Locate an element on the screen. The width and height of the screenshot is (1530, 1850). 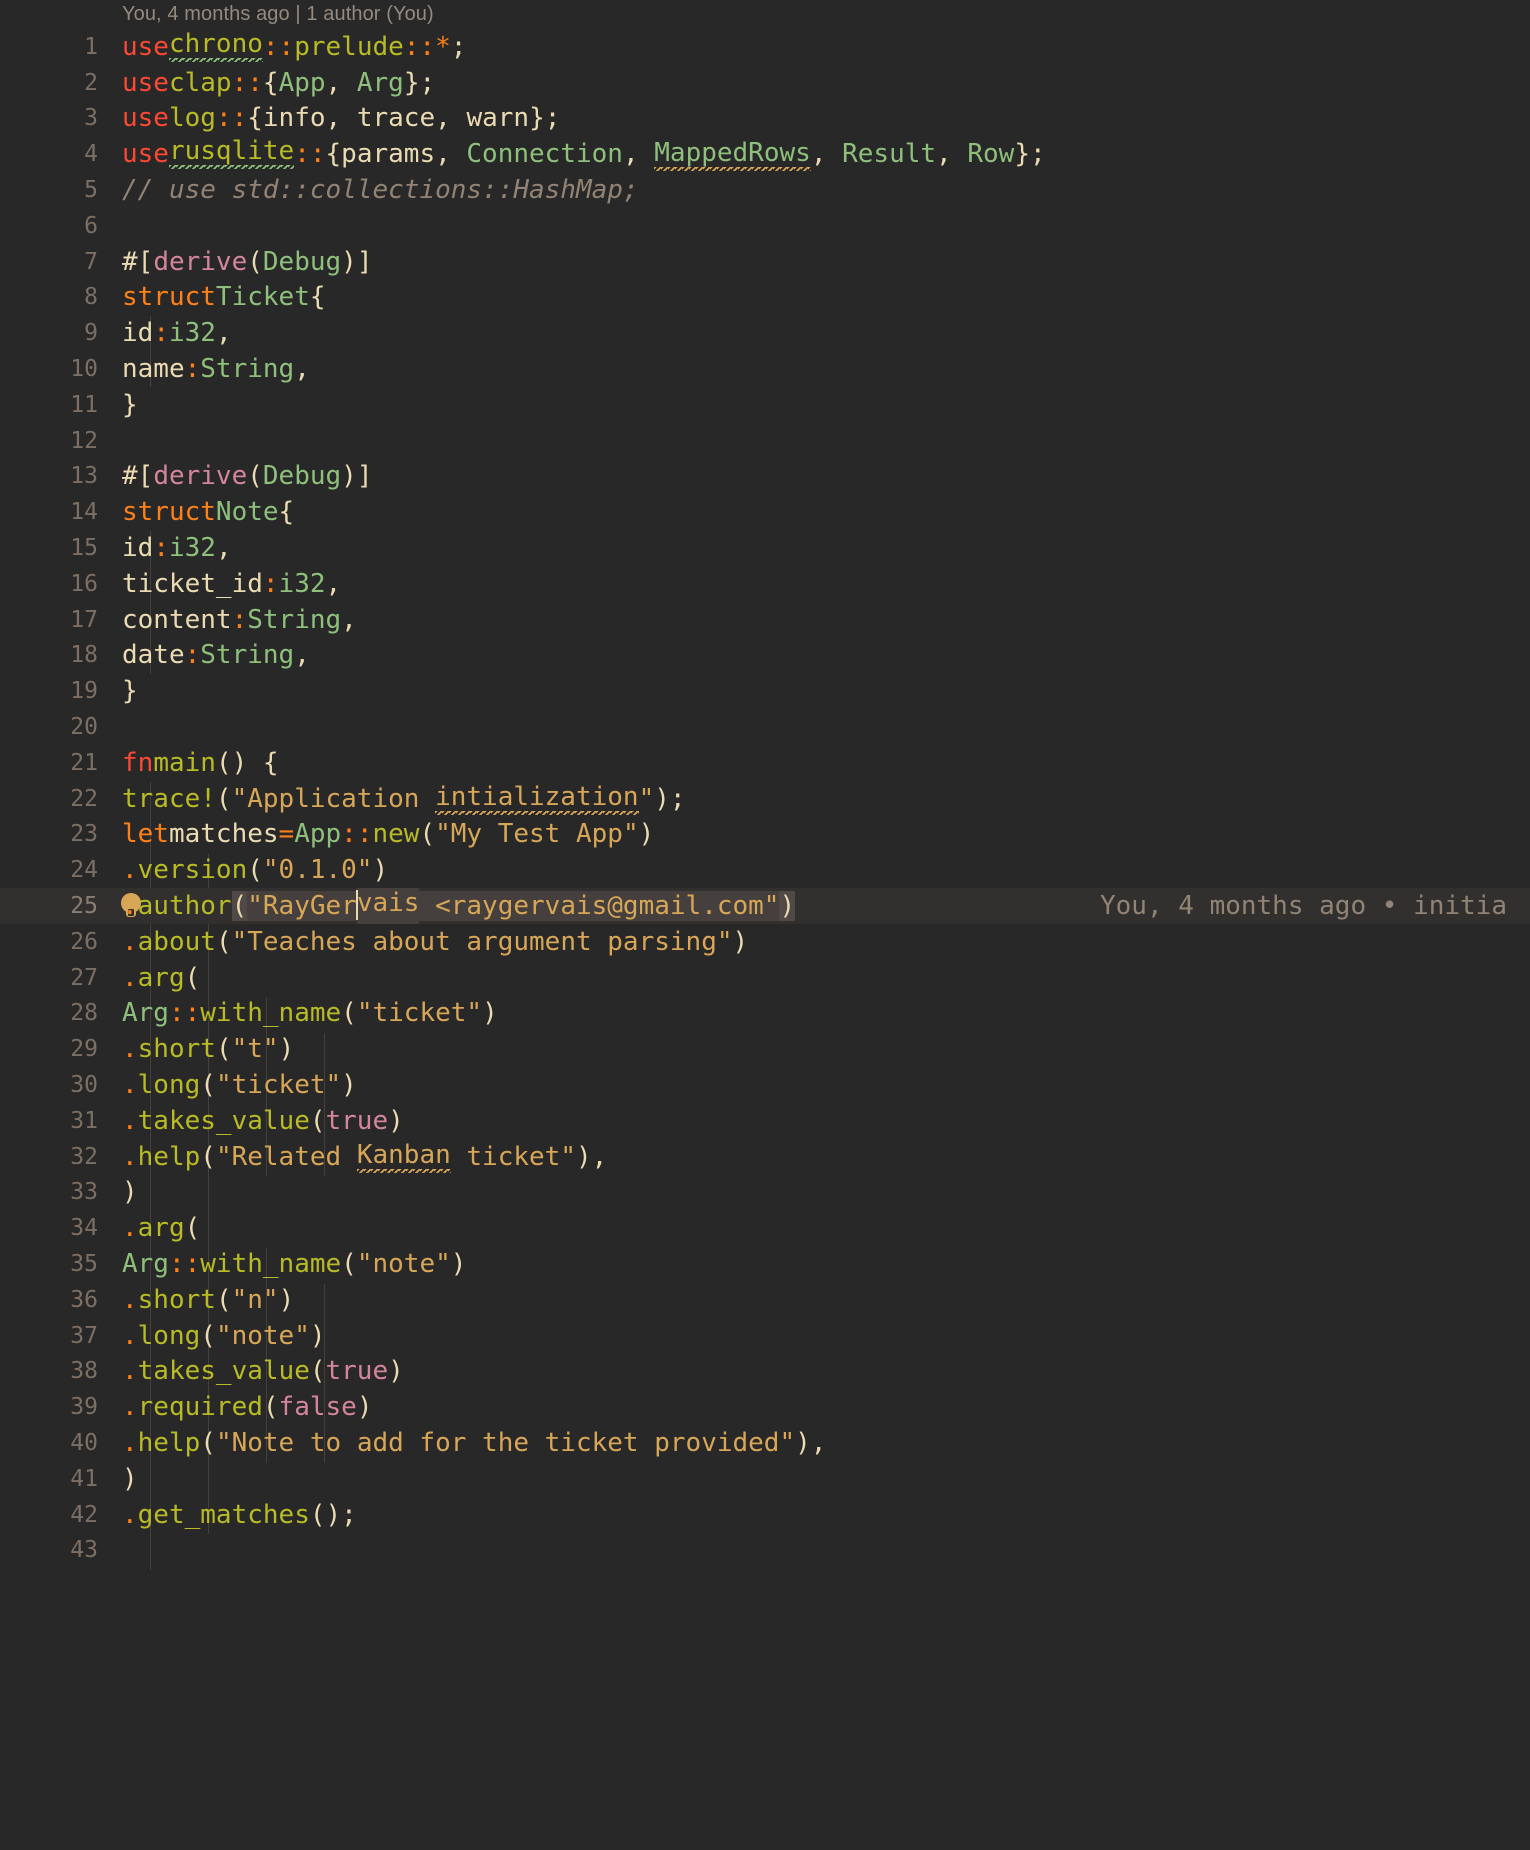
code-line: 34 . arg( is located at coordinates (765, 1228).